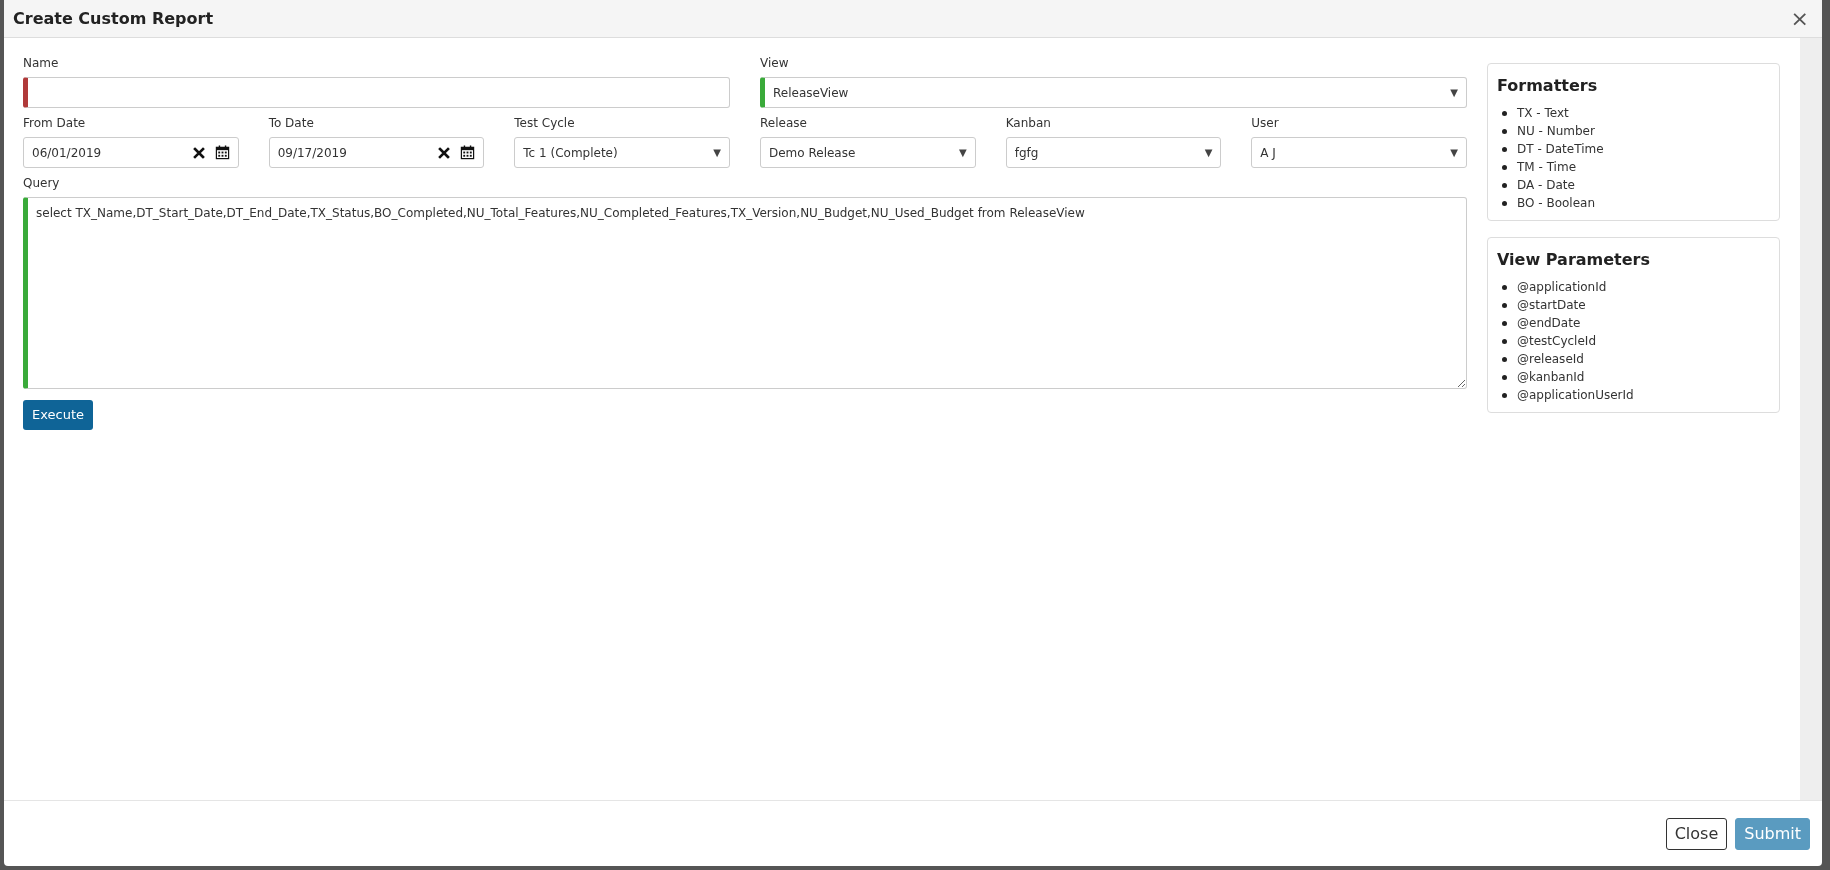 The height and width of the screenshot is (870, 1830). Describe the element at coordinates (1546, 167) in the screenshot. I see `list-item: TM - Time` at that location.